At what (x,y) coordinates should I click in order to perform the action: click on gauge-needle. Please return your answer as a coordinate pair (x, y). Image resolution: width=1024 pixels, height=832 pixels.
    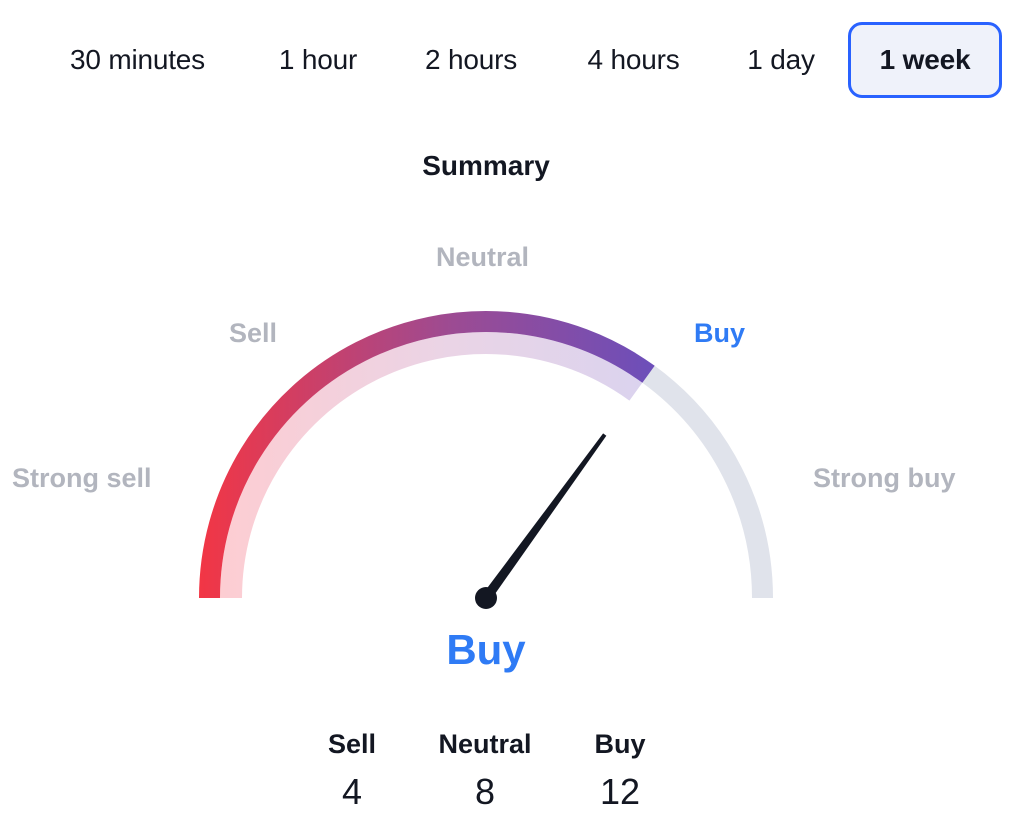
    Looking at the image, I should click on (544, 517).